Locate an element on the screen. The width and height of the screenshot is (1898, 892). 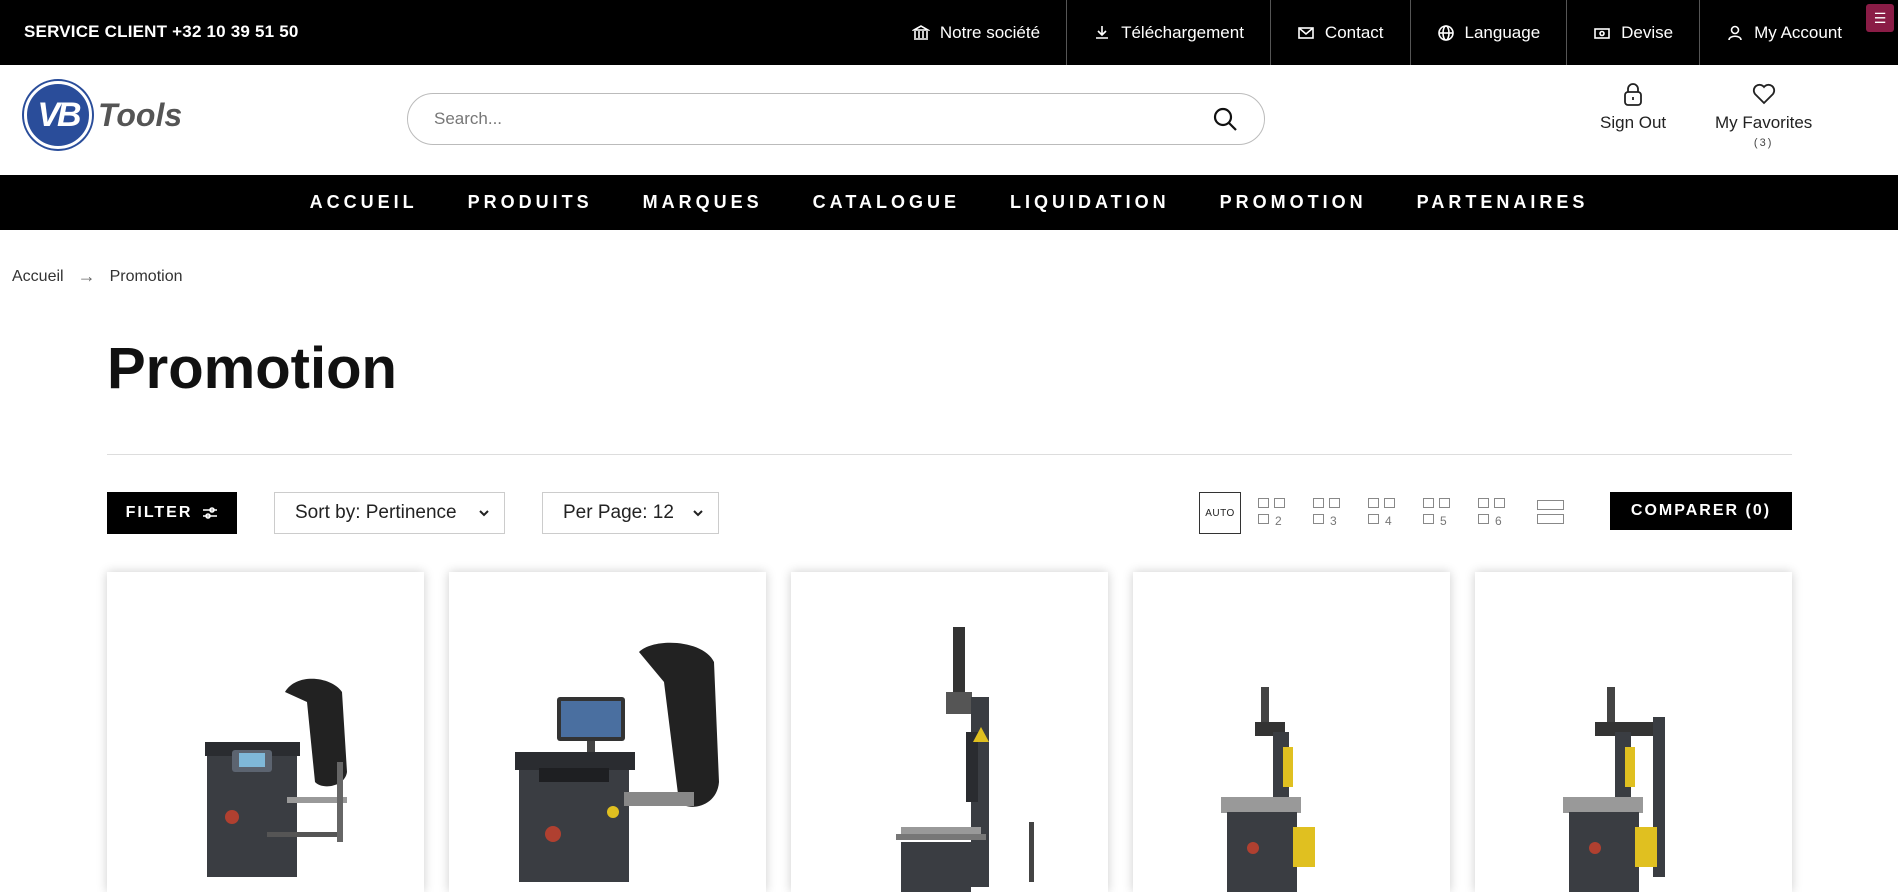
top-link-currency: Devise is located at coordinates (1632, 32).